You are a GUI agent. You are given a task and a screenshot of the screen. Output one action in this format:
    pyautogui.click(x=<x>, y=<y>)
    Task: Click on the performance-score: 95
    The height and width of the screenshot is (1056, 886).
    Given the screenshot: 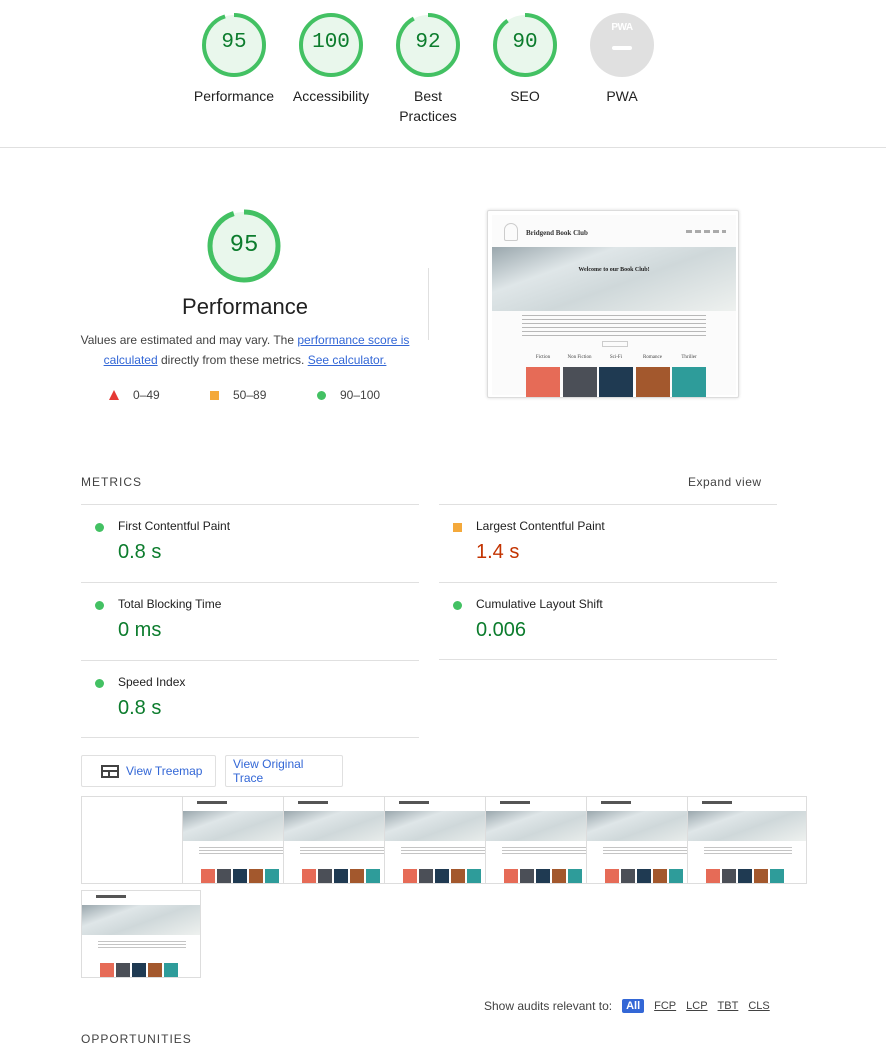 What is the action you would take?
    pyautogui.click(x=244, y=245)
    